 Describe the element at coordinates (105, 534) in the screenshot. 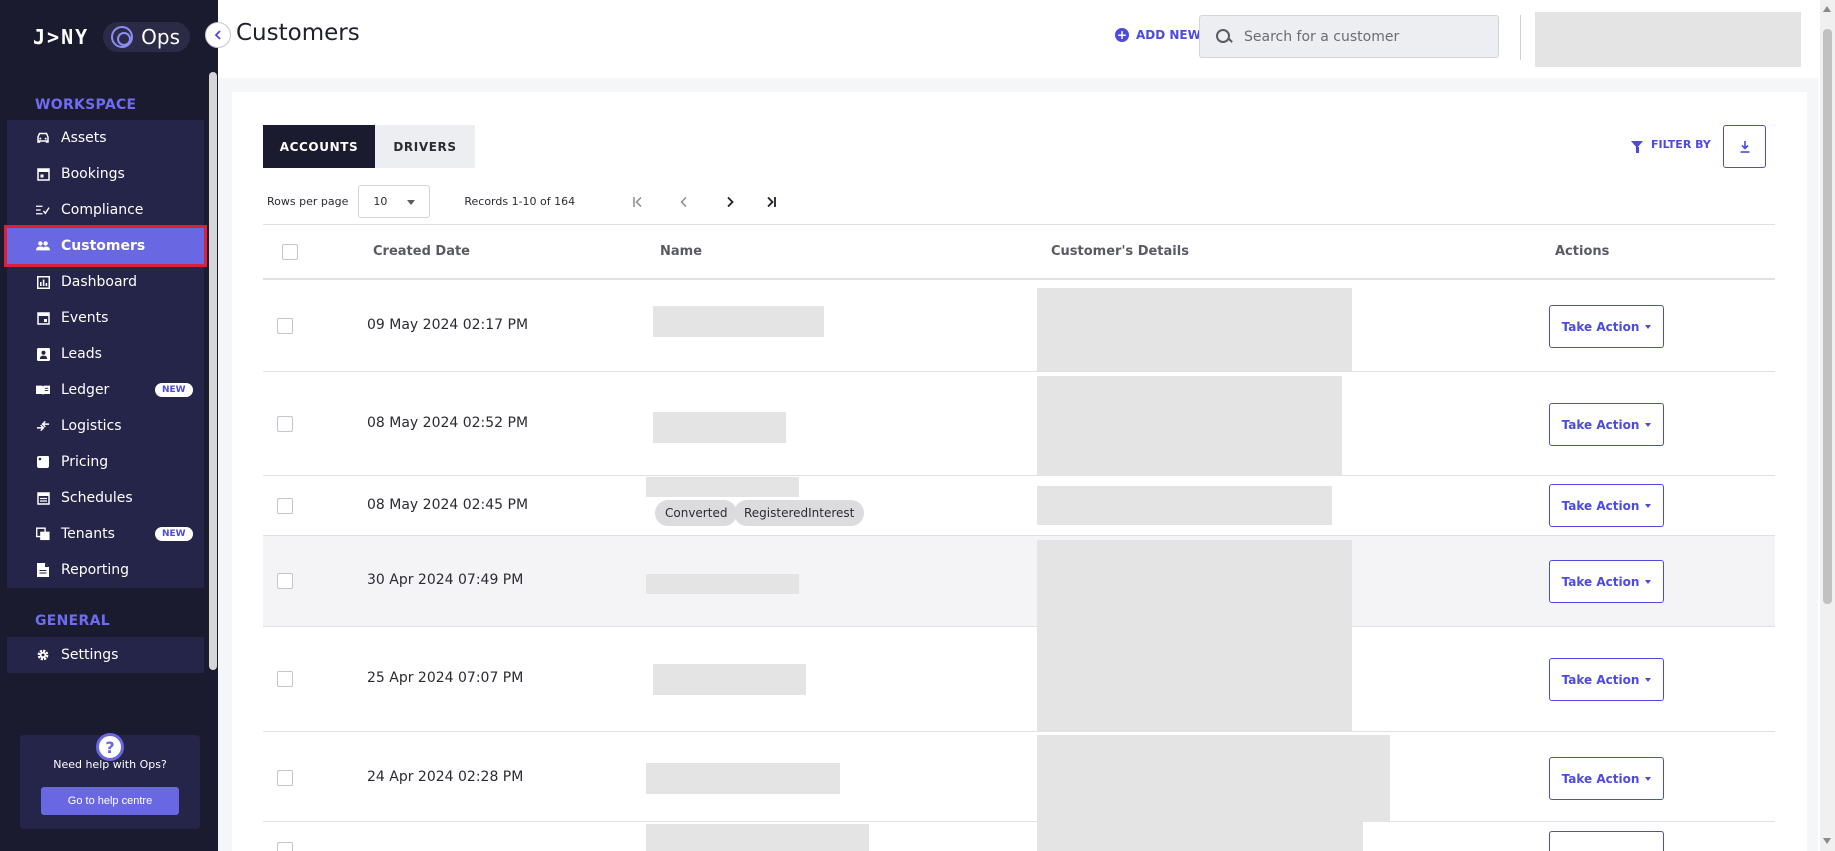

I see `sidebar-item-tenants: Tenants NEW` at that location.